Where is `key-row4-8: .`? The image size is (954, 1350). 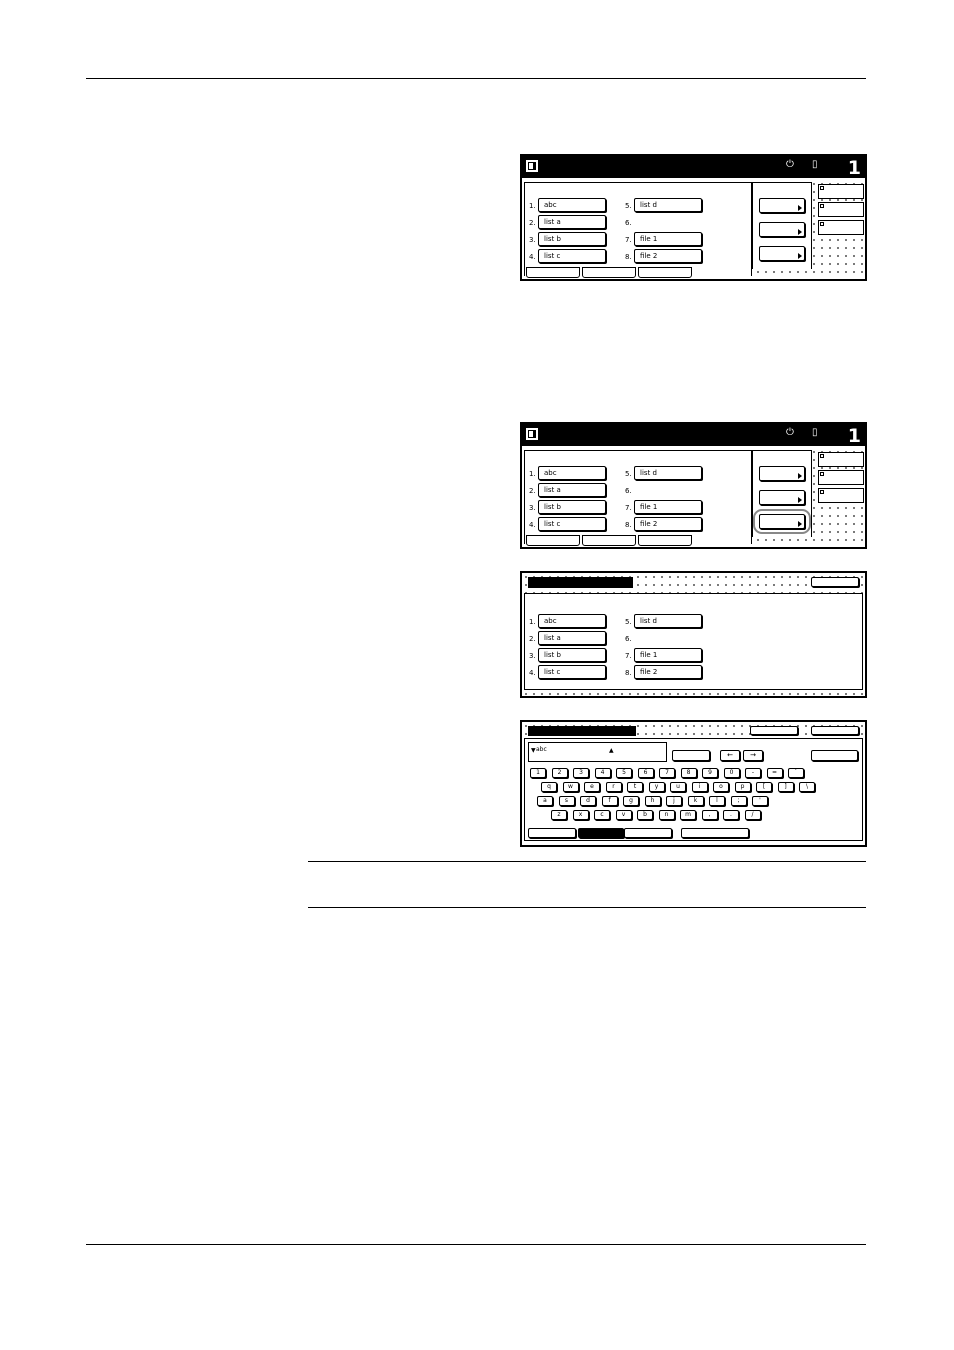
key-row4-8: . is located at coordinates (731, 815).